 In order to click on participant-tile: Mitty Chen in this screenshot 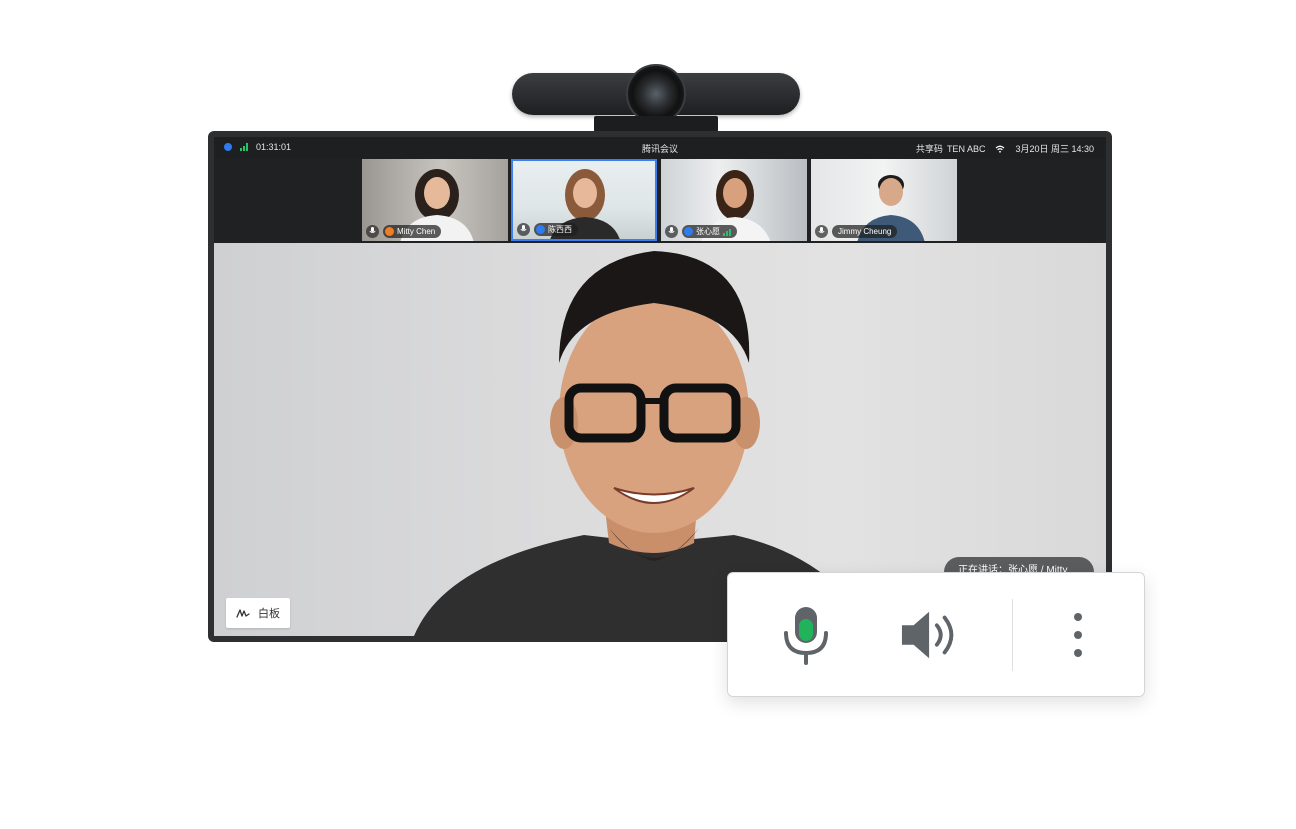, I will do `click(435, 200)`.